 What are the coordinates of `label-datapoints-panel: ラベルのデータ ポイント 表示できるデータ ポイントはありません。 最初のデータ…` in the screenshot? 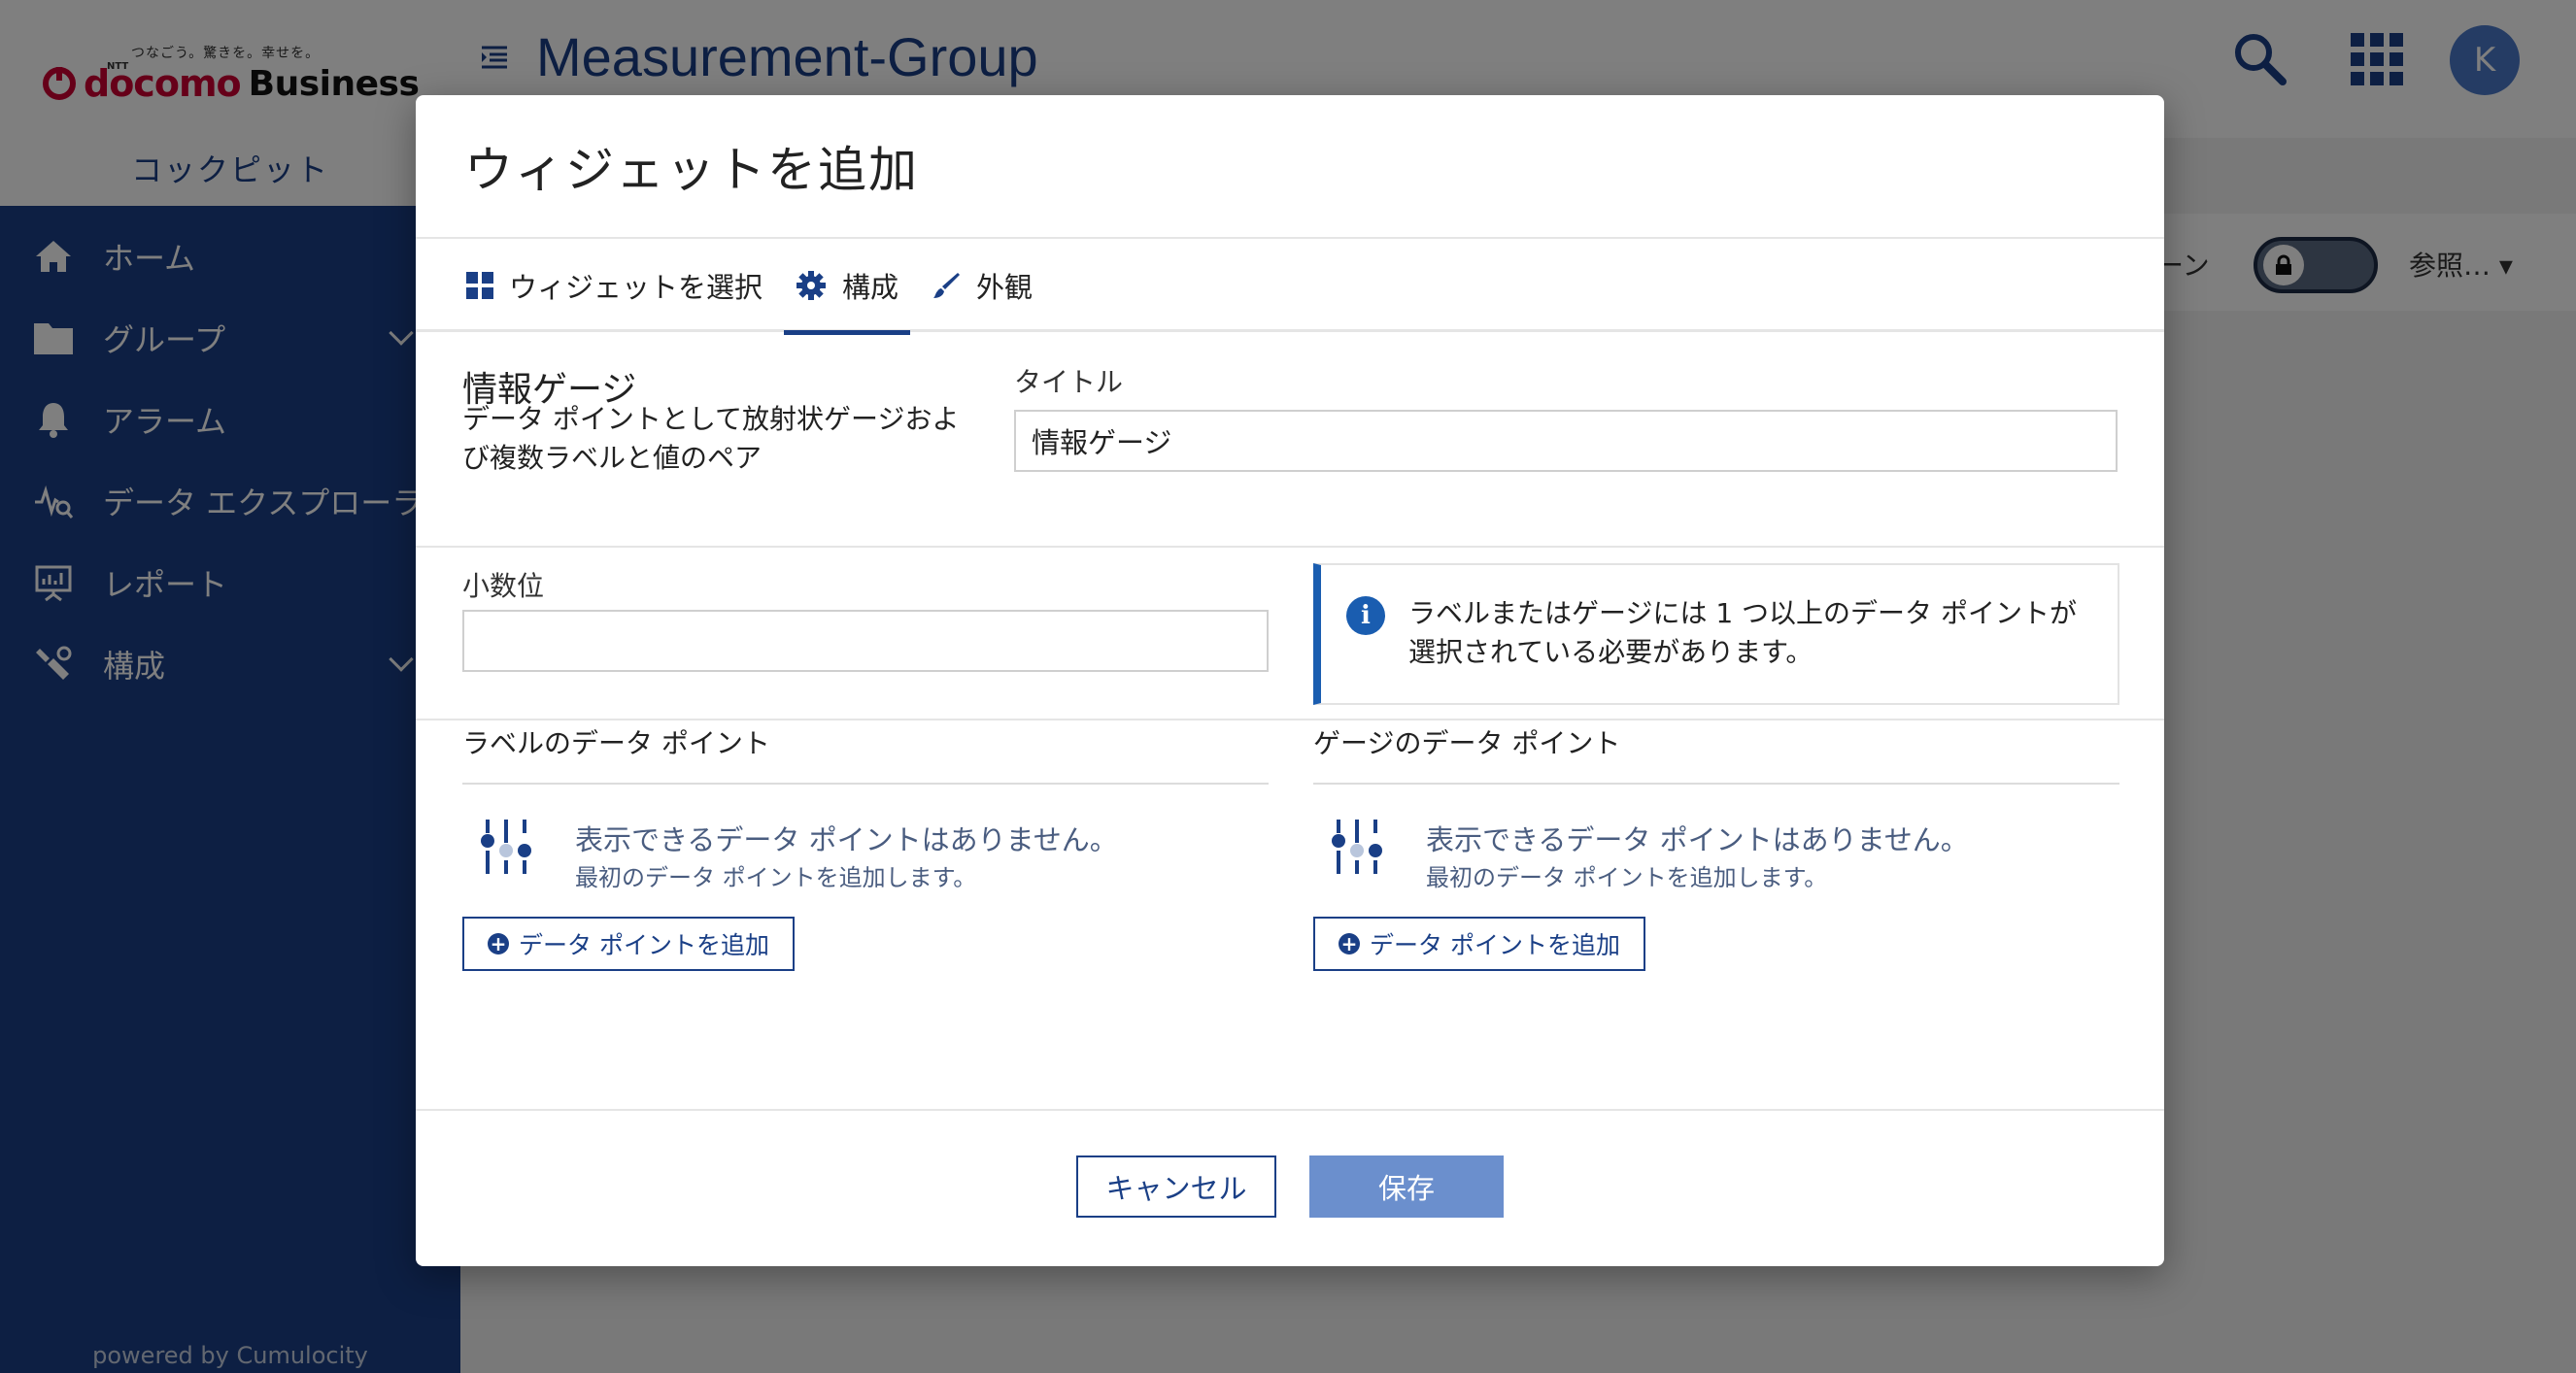 It's located at (865, 845).